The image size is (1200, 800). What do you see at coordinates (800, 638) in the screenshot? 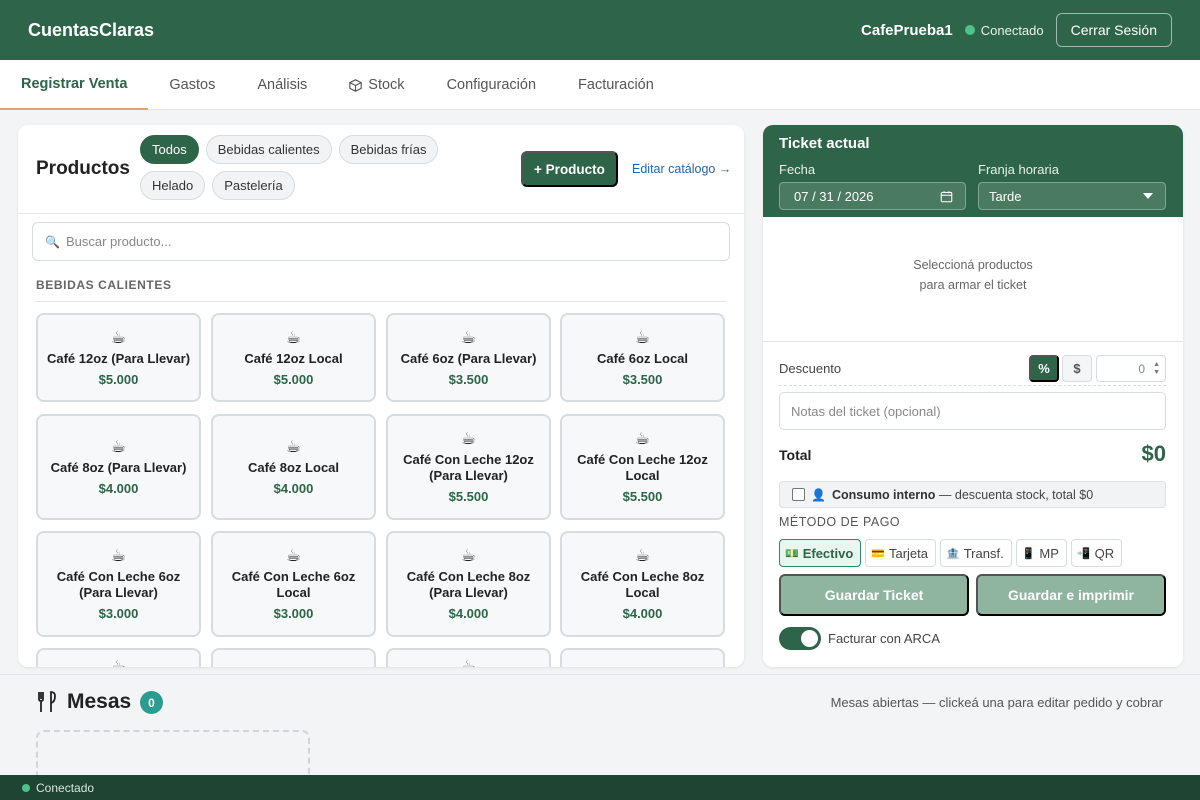
I see `arca-toggle` at bounding box center [800, 638].